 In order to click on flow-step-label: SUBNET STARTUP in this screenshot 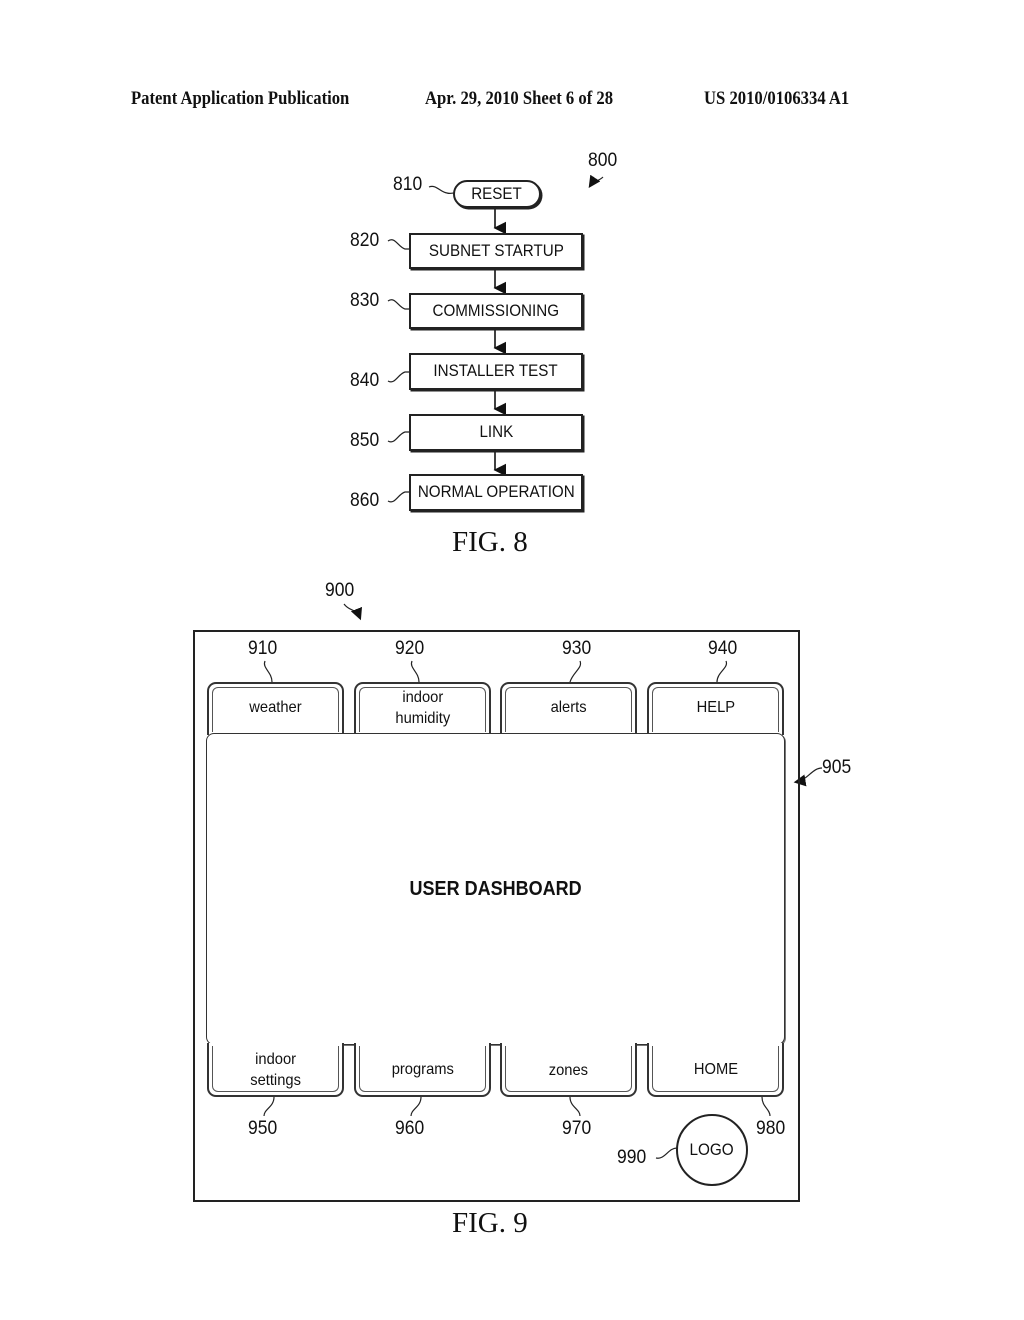, I will do `click(496, 250)`.